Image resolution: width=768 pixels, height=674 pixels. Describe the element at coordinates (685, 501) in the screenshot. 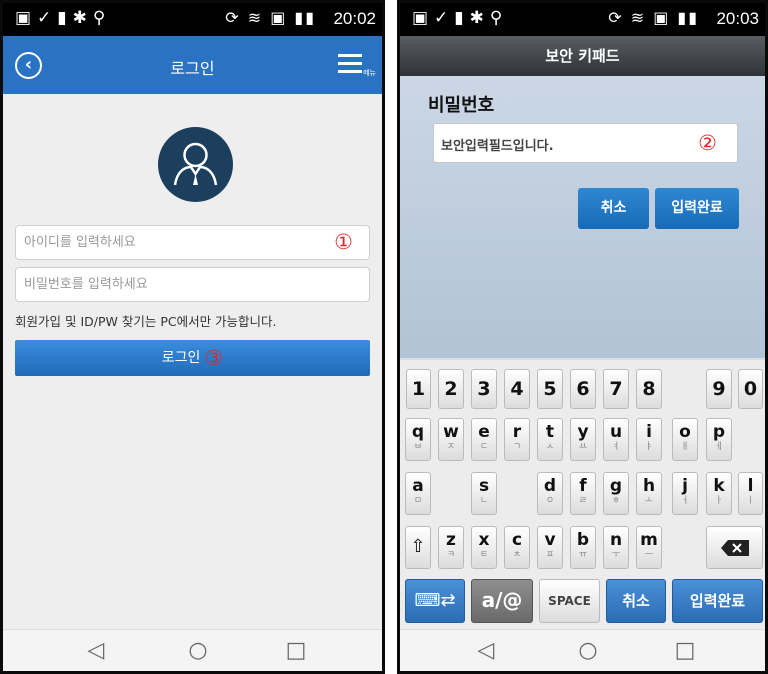

I see `key-j-hangul: ㅓ` at that location.